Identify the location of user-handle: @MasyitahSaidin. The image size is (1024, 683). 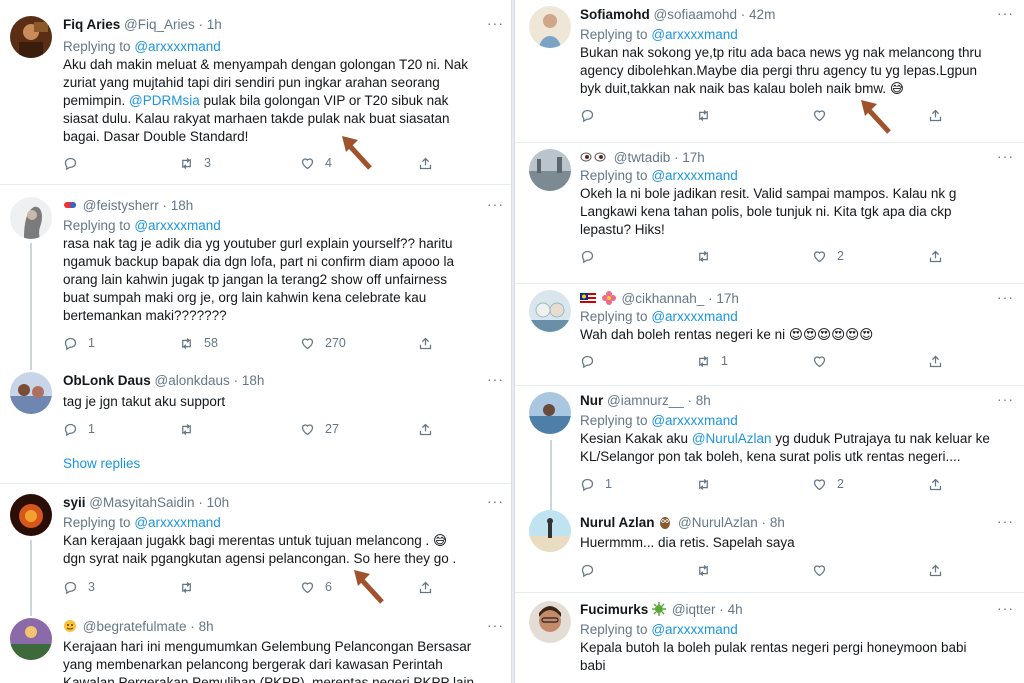
(141, 502).